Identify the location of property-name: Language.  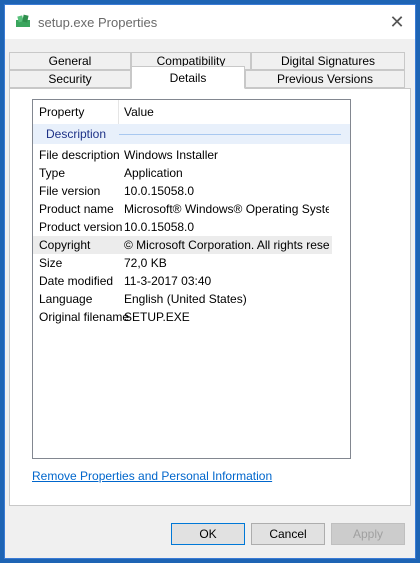
(66, 299).